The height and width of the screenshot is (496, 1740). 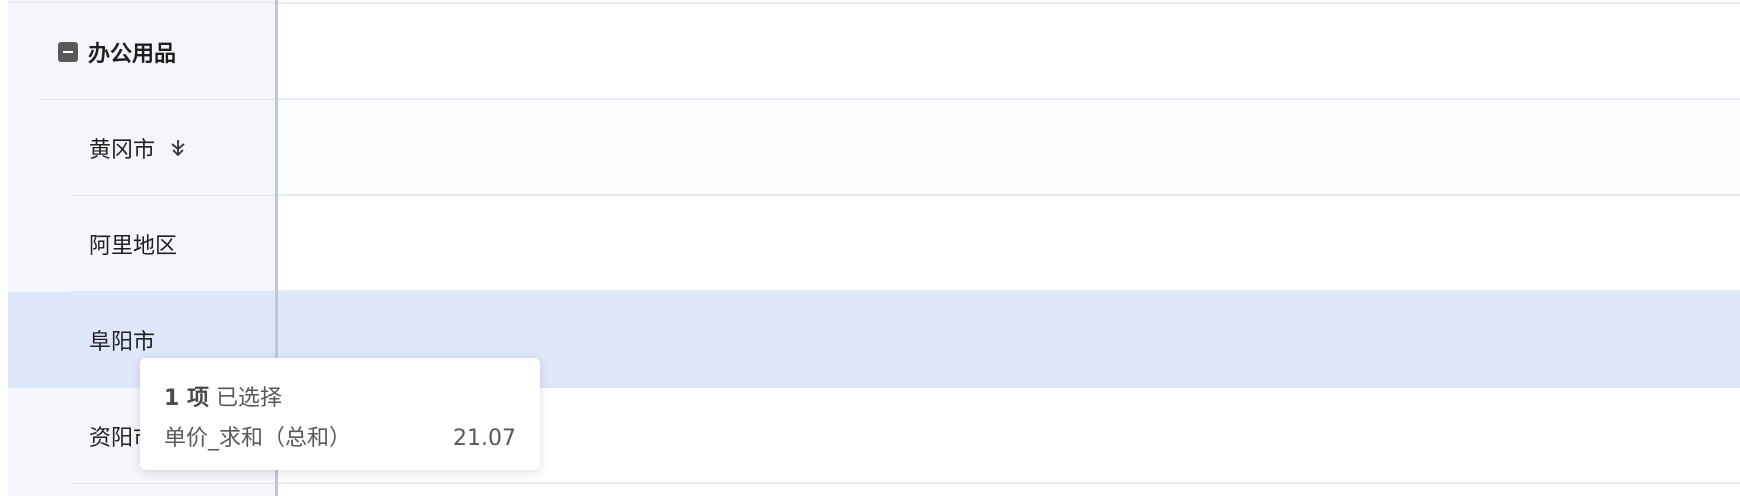 I want to click on metric-label: 单价_求和（总和）, so click(x=258, y=438).